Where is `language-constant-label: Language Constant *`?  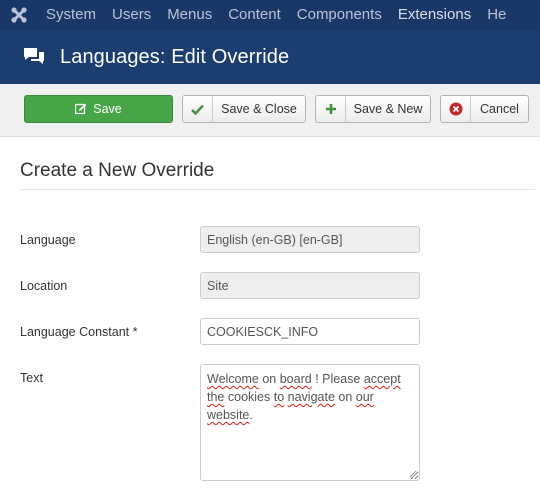 language-constant-label: Language Constant * is located at coordinates (79, 332).